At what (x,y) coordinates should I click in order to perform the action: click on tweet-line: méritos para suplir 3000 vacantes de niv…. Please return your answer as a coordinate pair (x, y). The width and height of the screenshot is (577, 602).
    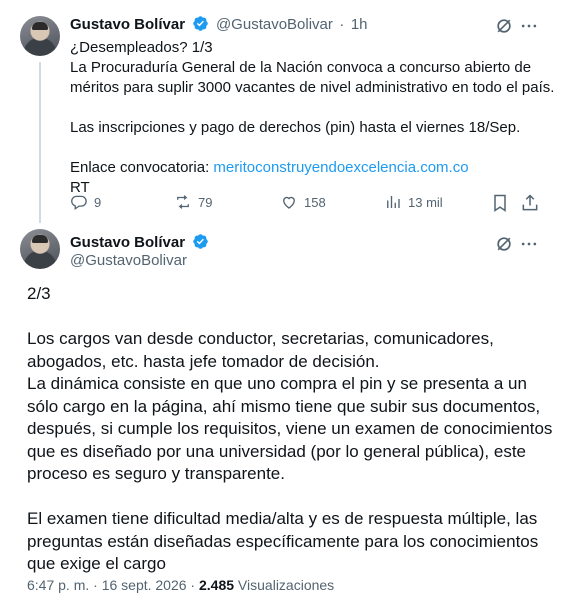
    Looking at the image, I should click on (312, 87).